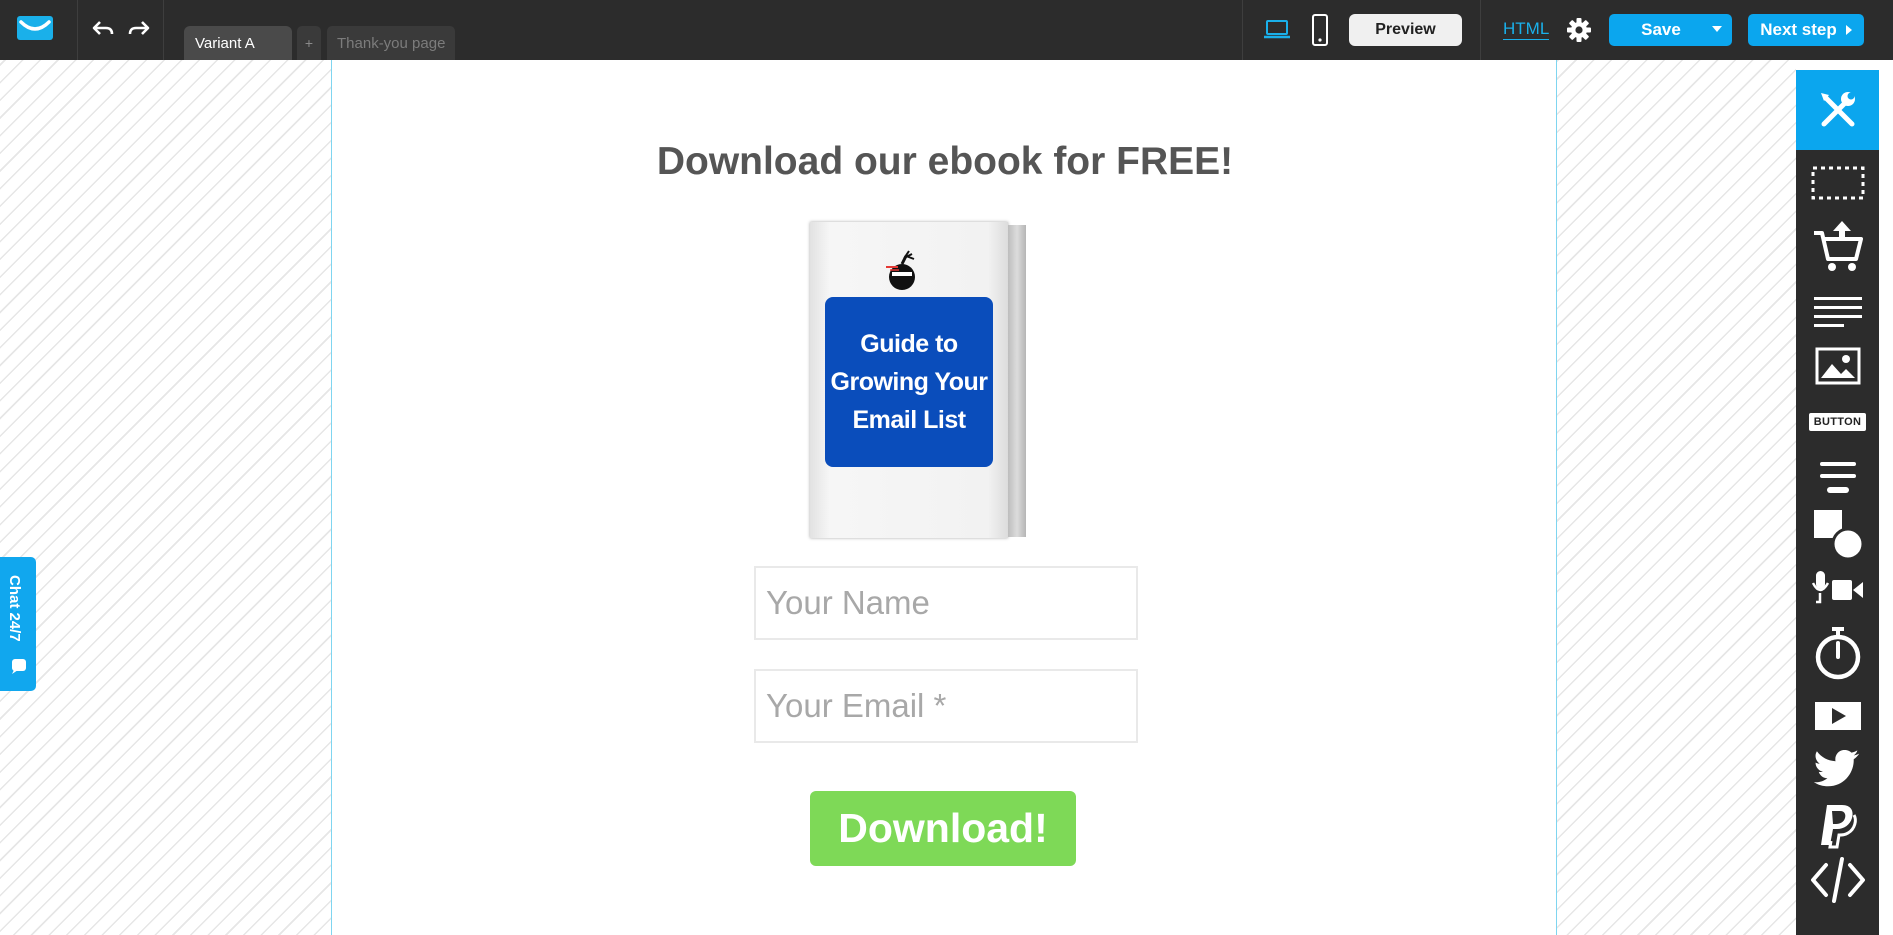  I want to click on chevron-right-icon, so click(1848, 30).